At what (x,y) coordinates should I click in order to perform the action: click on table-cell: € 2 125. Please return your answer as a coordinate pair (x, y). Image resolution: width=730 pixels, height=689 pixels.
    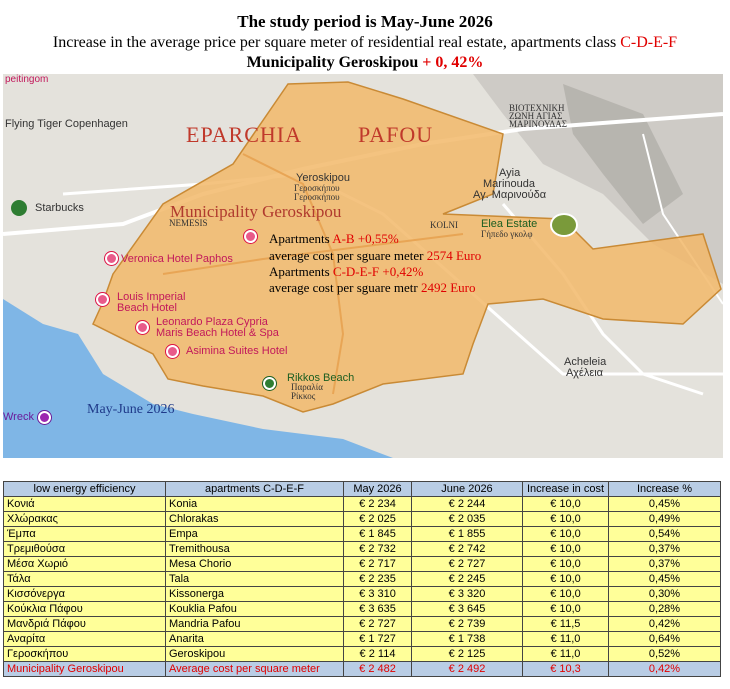
    Looking at the image, I should click on (467, 654).